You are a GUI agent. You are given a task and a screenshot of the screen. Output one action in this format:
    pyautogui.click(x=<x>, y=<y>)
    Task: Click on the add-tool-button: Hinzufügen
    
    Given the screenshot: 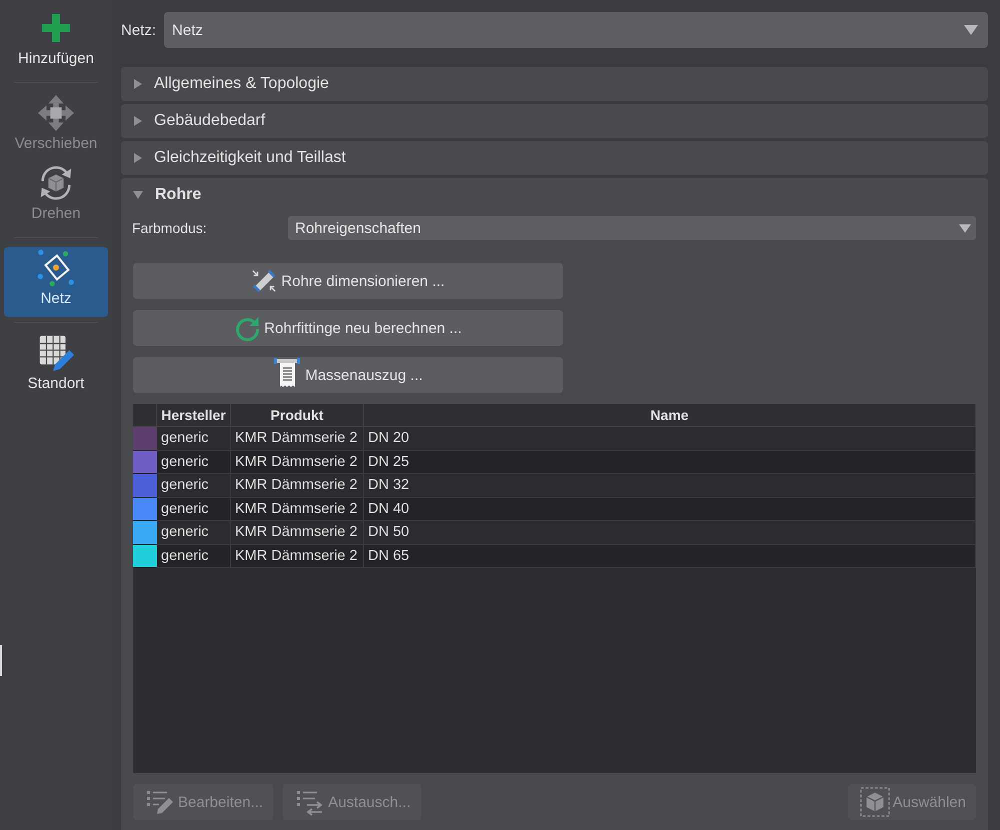 What is the action you would take?
    pyautogui.click(x=56, y=42)
    